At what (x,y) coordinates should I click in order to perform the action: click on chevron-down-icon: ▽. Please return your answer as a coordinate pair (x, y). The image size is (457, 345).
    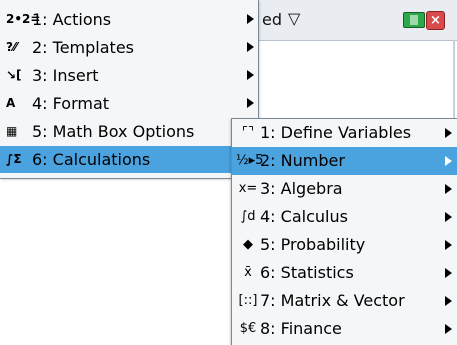
    Looking at the image, I should click on (294, 18).